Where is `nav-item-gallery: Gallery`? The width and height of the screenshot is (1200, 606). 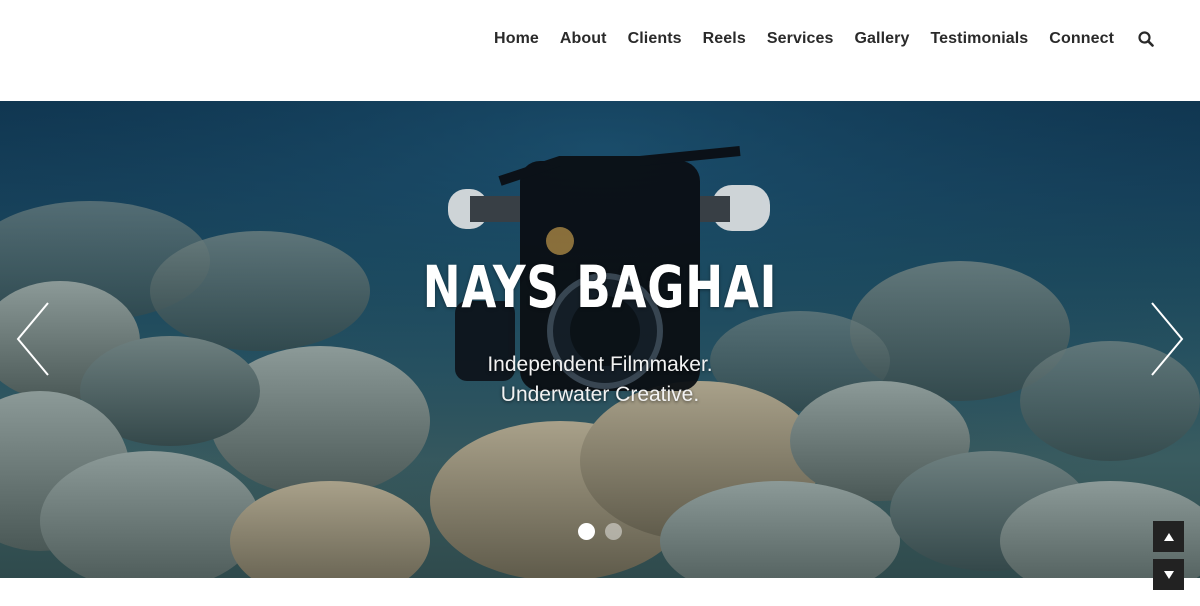 nav-item-gallery: Gallery is located at coordinates (882, 39).